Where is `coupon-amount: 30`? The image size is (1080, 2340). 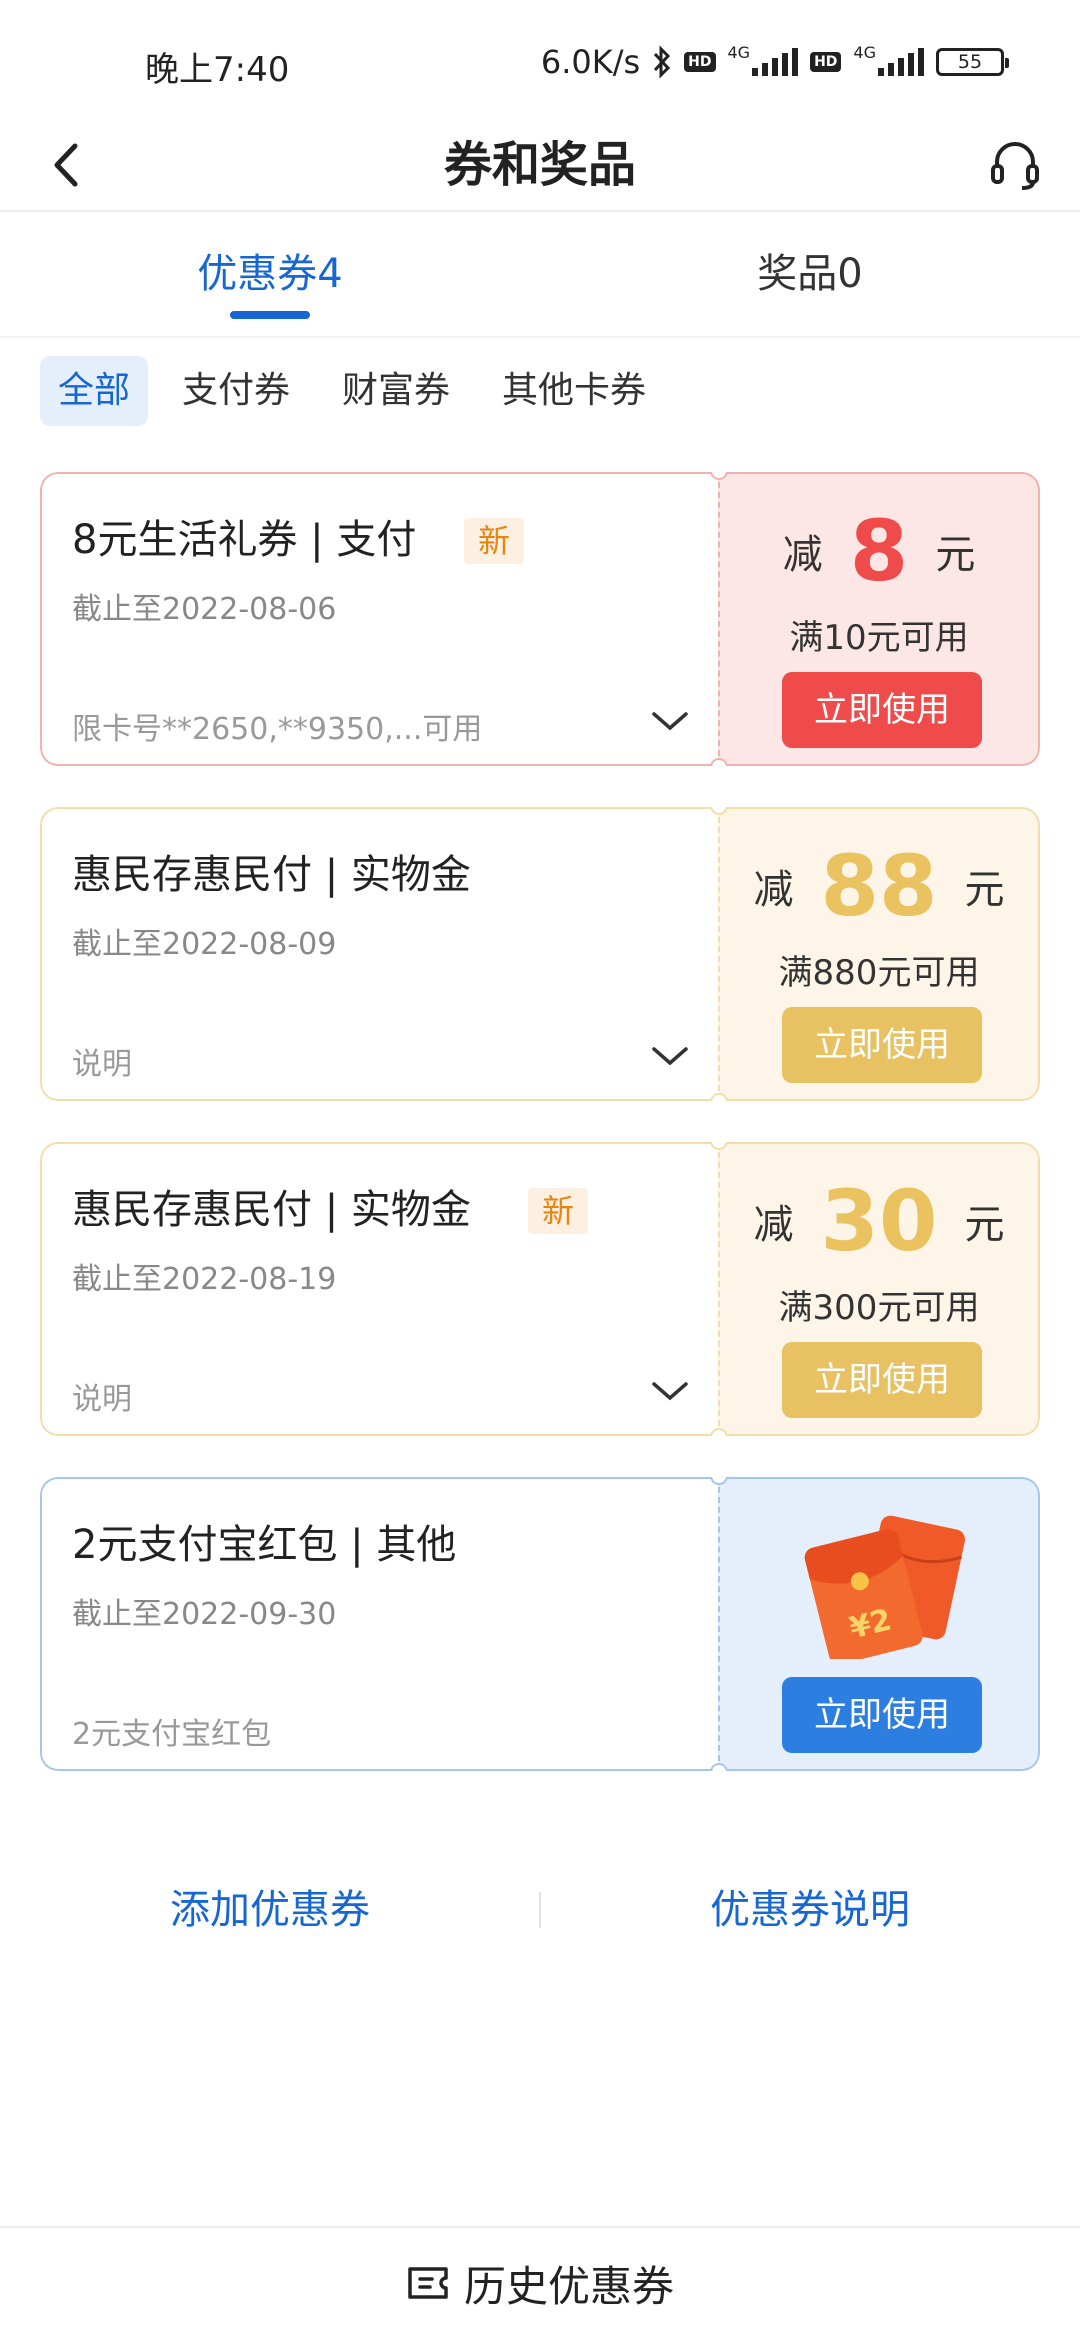 coupon-amount: 30 is located at coordinates (879, 1221).